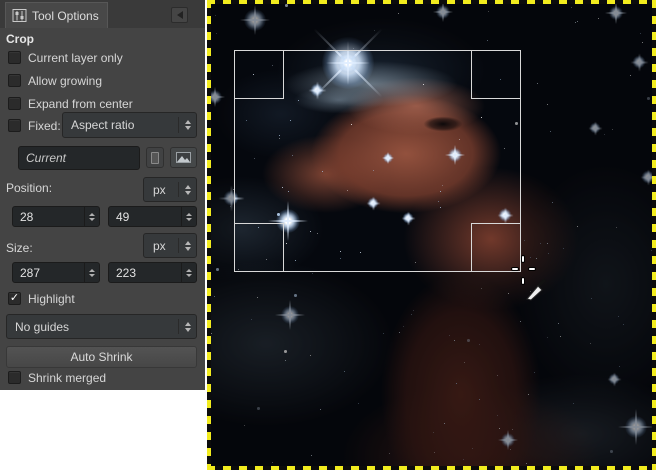 The height and width of the screenshot is (470, 656). I want to click on checkbox-label: Expand from center, so click(80, 103).